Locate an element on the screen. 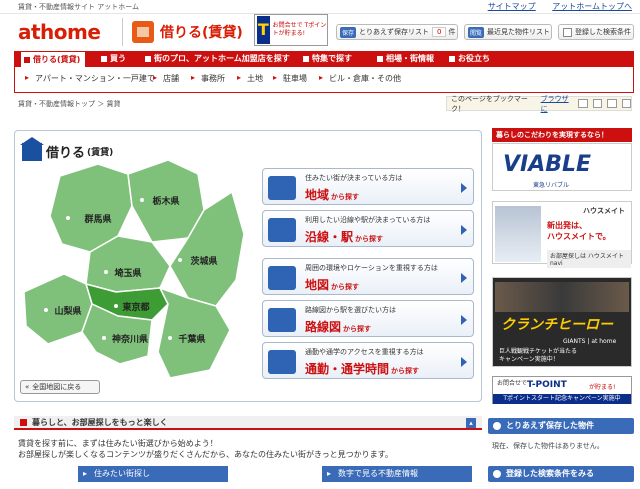 This screenshot has height=489, width=640. tpoint-logo-icon: T is located at coordinates (263, 30).